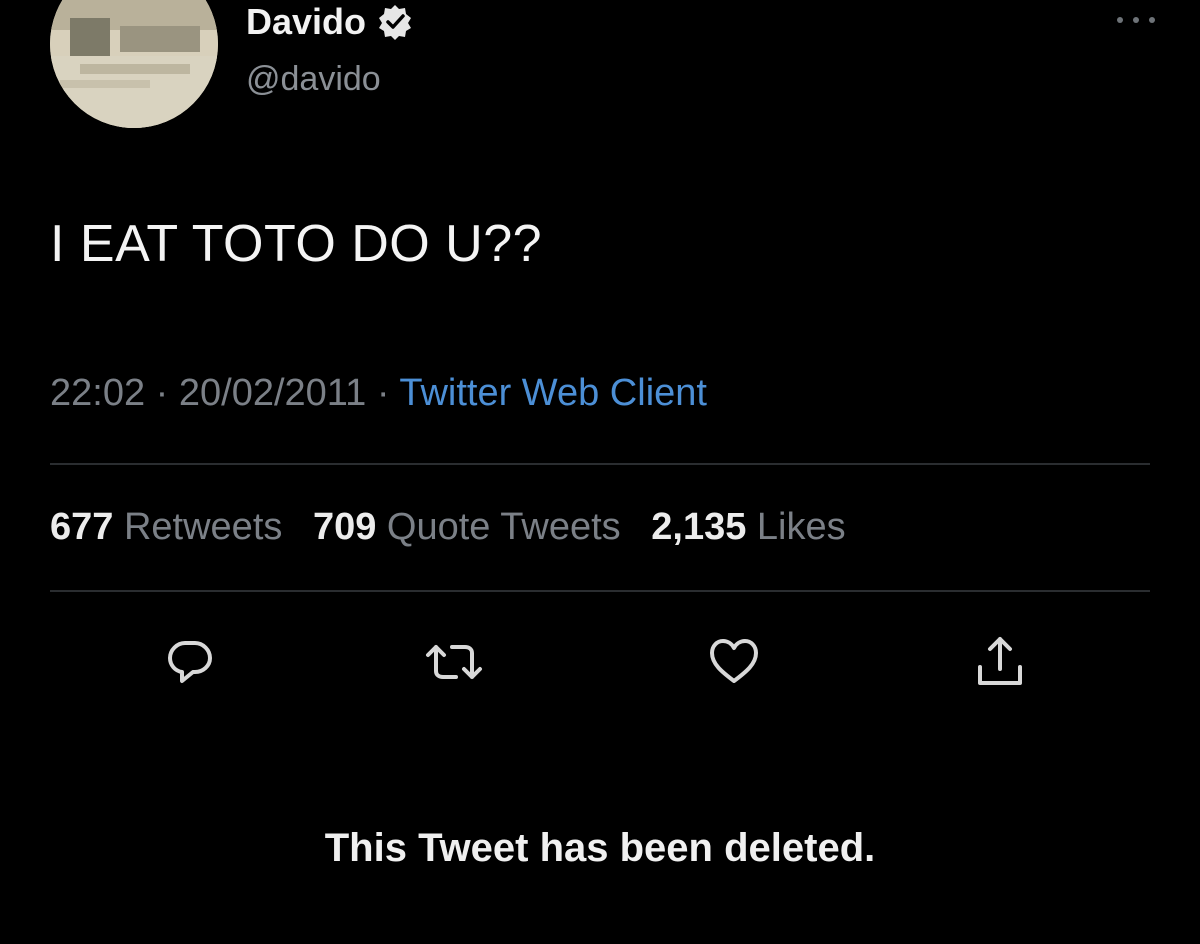 This screenshot has width=1200, height=944. Describe the element at coordinates (600, 848) in the screenshot. I see `deleted-tweet-notice: This Tweet has been deleted.` at that location.